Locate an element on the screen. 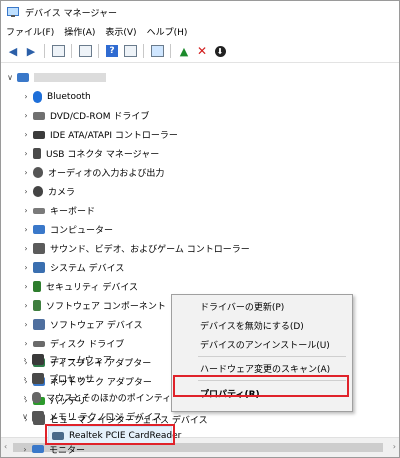 The width and height of the screenshot is (400, 458). show-hide-tree-icon is located at coordinates (85, 51).